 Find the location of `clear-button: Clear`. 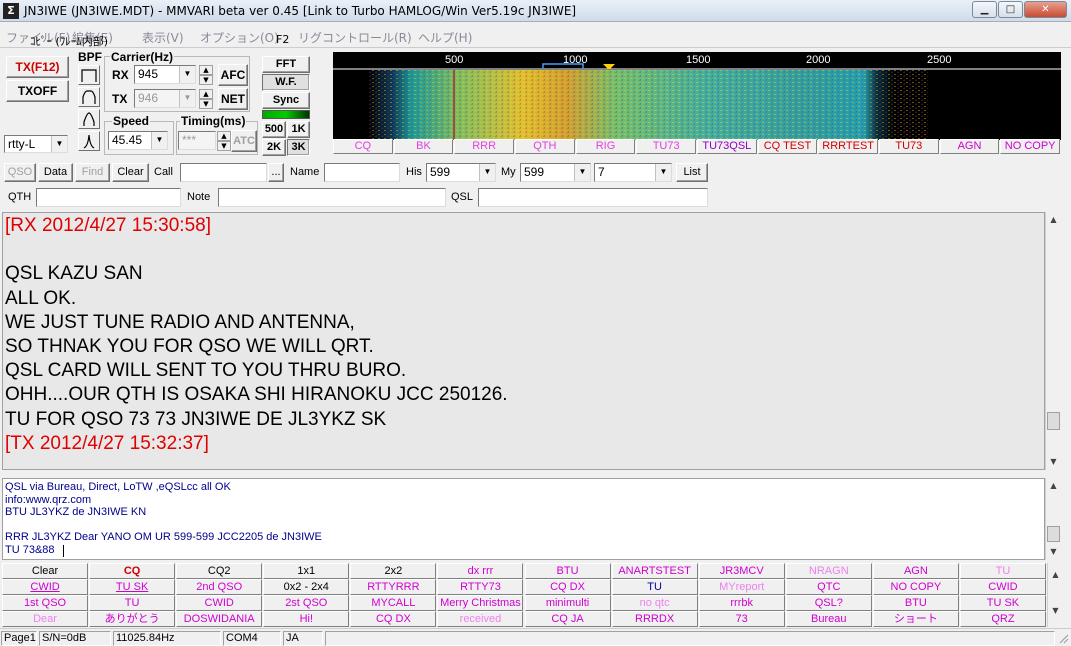

clear-button: Clear is located at coordinates (130, 172).